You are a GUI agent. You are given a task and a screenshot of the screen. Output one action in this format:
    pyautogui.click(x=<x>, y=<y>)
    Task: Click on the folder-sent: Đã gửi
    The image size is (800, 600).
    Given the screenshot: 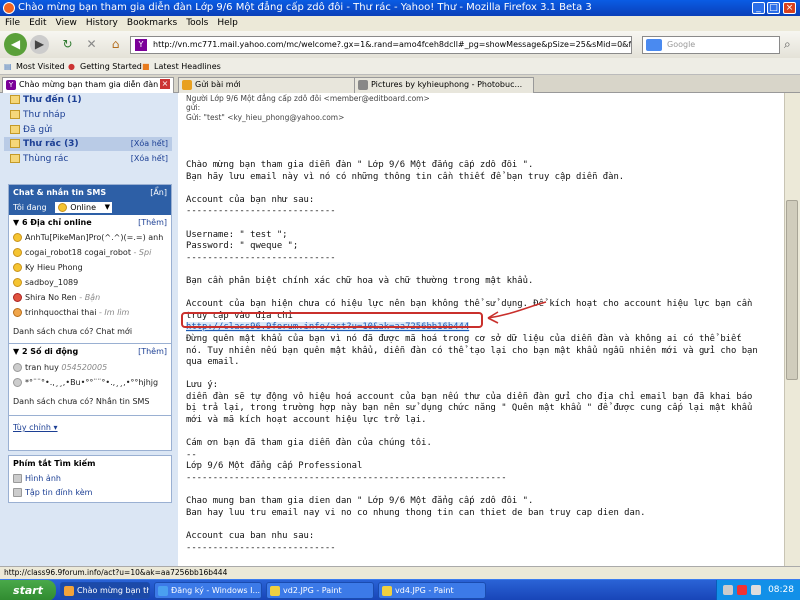 What is the action you would take?
    pyautogui.click(x=31, y=130)
    